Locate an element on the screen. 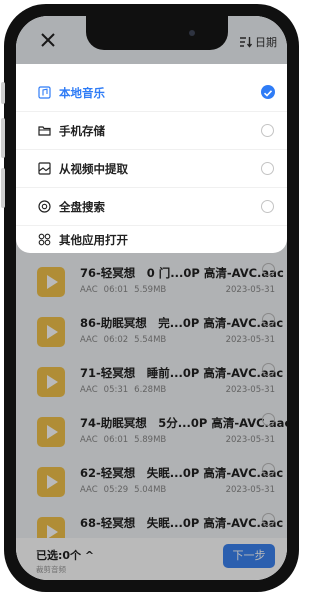 The height and width of the screenshot is (599, 320). music-file-icon is located at coordinates (44, 92).